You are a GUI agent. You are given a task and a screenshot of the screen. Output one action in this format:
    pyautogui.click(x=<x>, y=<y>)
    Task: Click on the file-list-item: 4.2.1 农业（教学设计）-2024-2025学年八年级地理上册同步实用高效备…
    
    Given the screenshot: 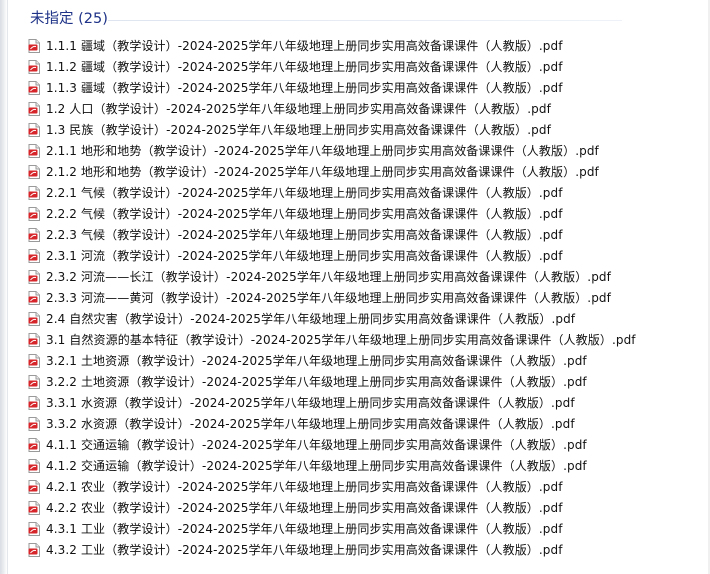 What is the action you would take?
    pyautogui.click(x=332, y=486)
    